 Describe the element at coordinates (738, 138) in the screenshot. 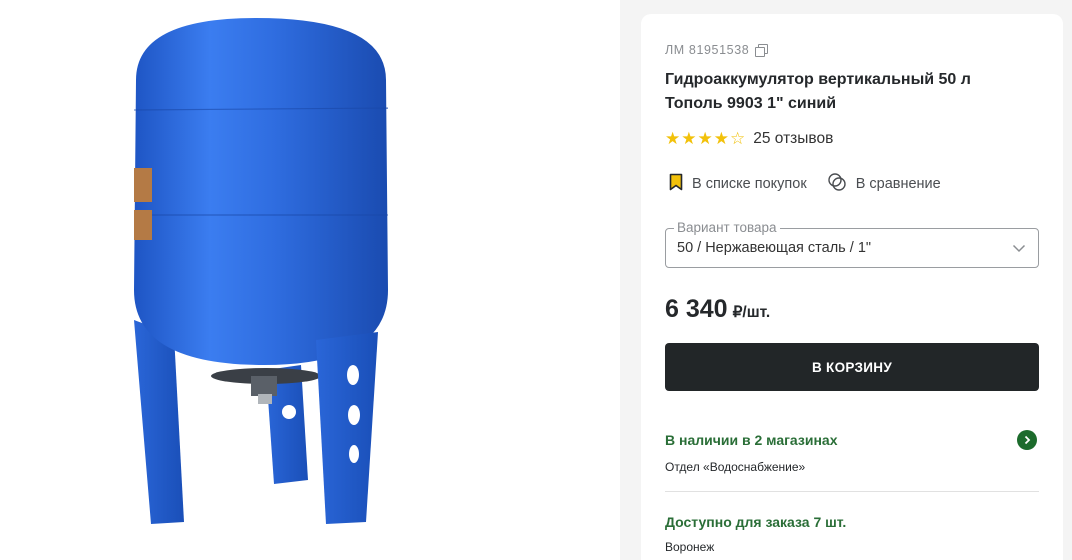

I see `star-empty-icon: ☆` at that location.